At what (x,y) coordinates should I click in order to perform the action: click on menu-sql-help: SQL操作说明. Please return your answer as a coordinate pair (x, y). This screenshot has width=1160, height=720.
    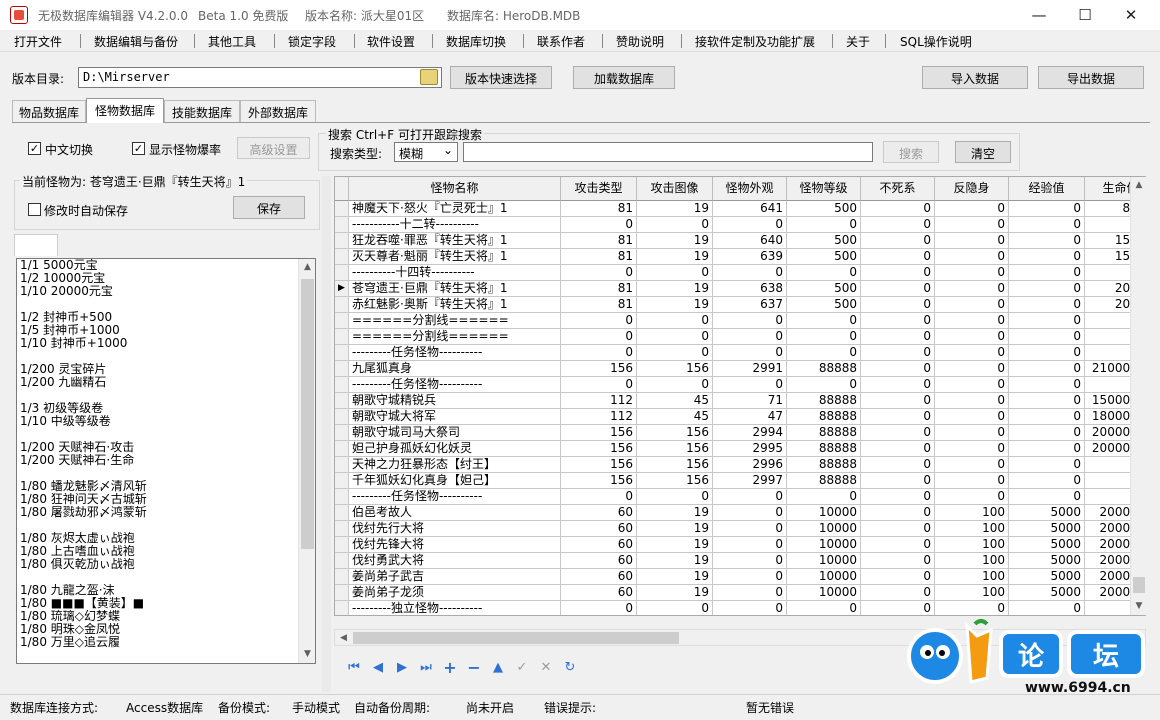
    Looking at the image, I should click on (936, 41).